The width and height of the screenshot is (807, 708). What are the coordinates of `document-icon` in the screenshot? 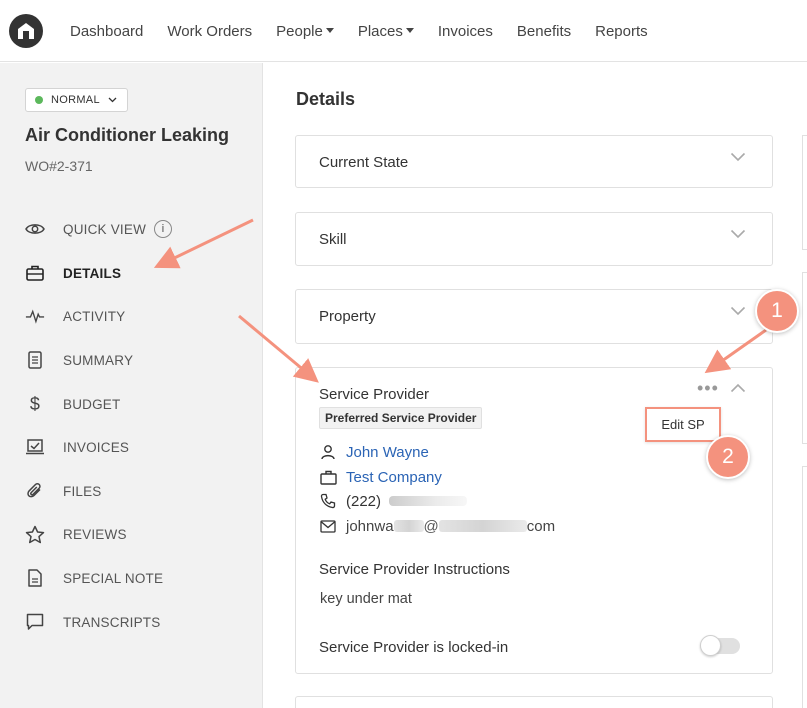 It's located at (35, 360).